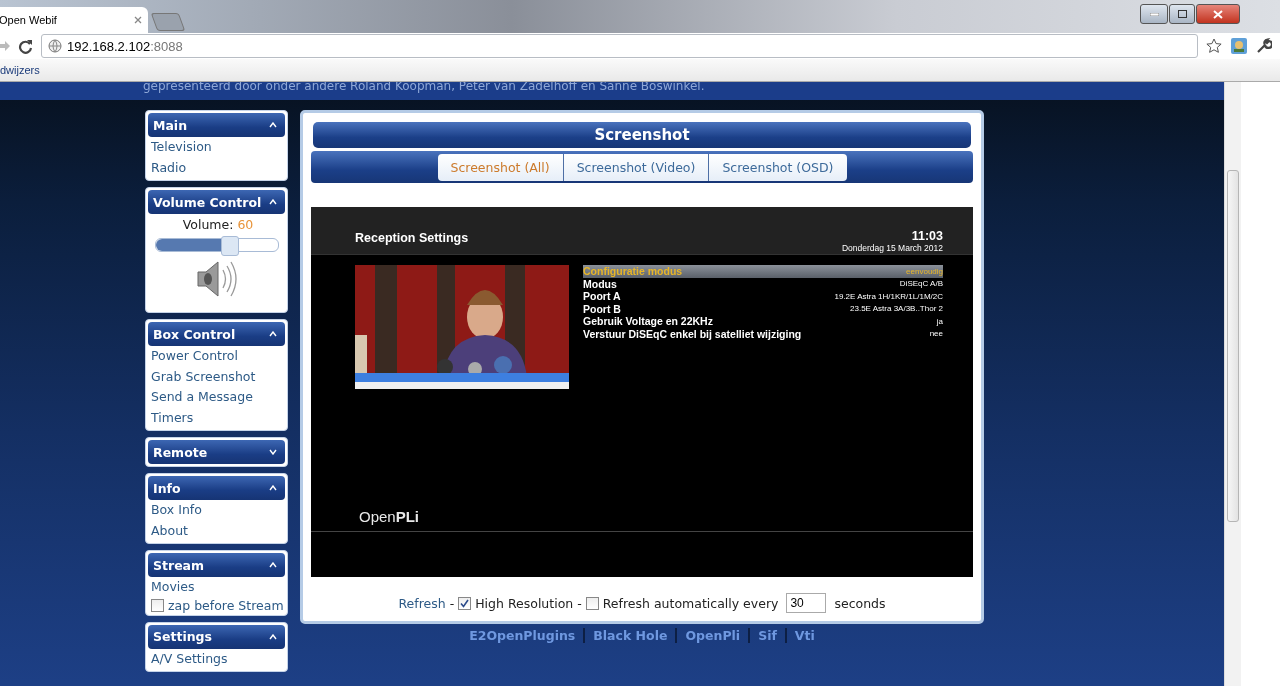 The height and width of the screenshot is (686, 1280). I want to click on maximize-button, so click(1182, 14).